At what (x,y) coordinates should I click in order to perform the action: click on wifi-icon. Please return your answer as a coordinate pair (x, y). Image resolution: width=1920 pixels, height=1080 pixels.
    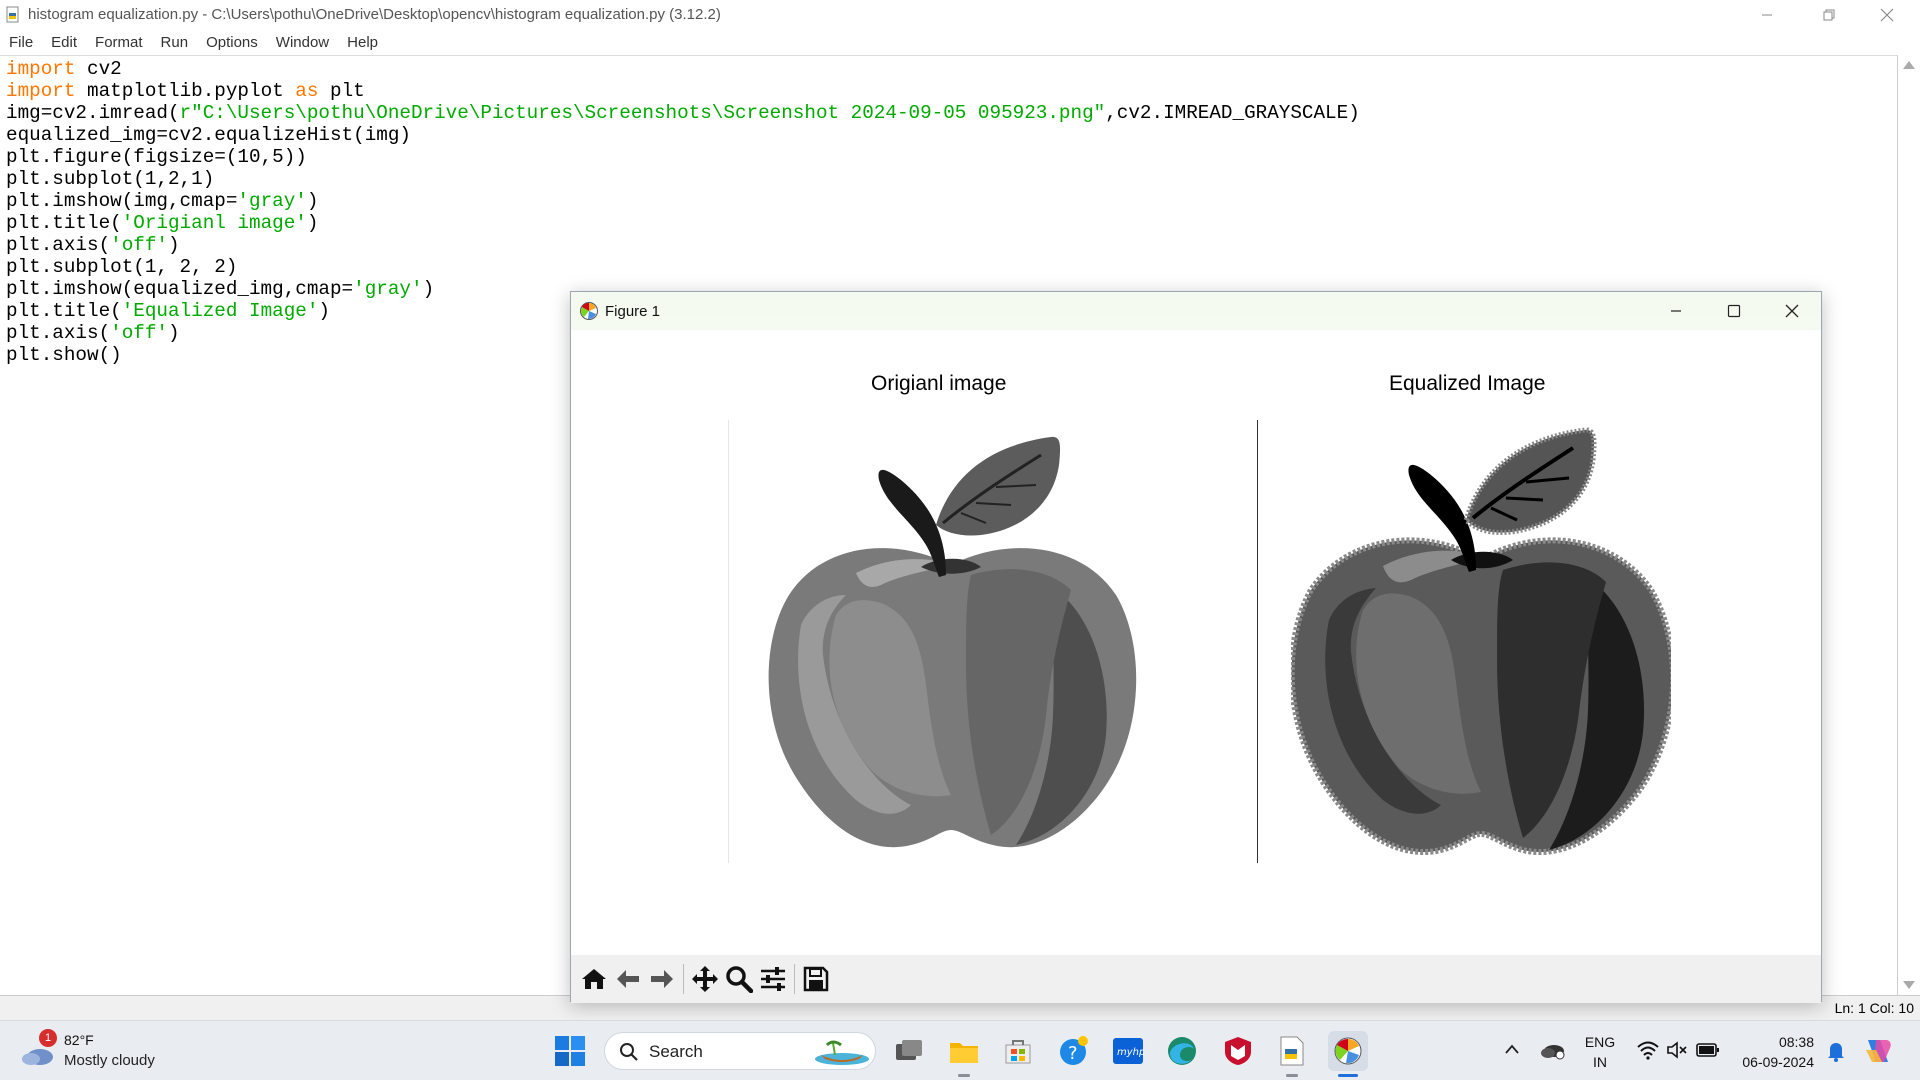
    Looking at the image, I should click on (1648, 1050).